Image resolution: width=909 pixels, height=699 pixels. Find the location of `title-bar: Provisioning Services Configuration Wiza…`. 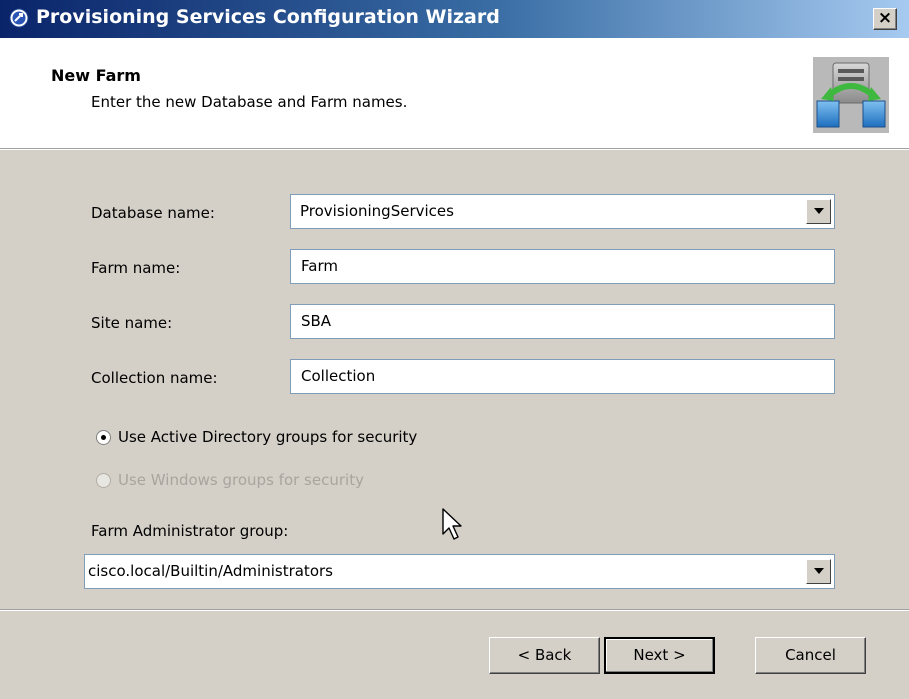

title-bar: Provisioning Services Configuration Wiza… is located at coordinates (454, 19).